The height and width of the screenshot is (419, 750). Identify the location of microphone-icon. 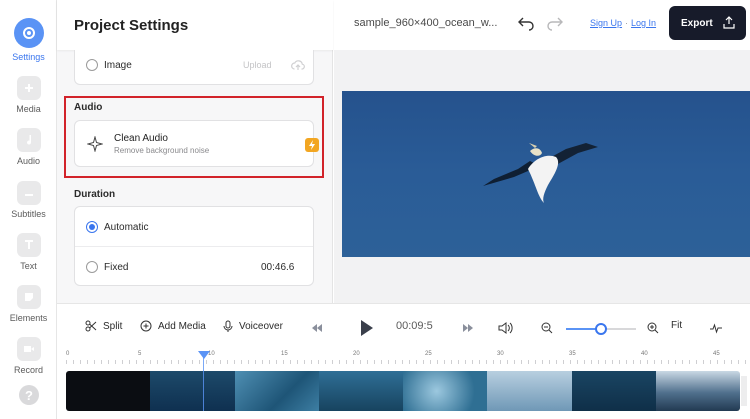
(228, 326).